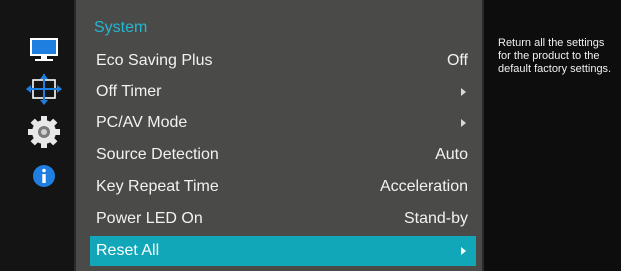  I want to click on menu-item-label: Key Repeat Time, so click(157, 186).